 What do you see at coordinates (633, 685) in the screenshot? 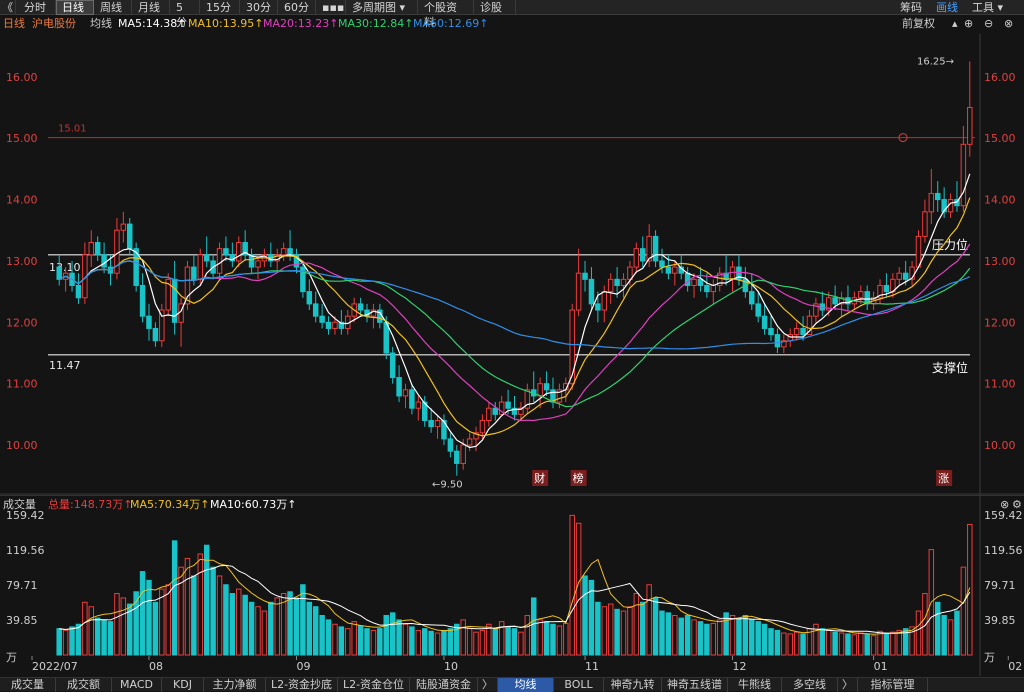
I see `indicator-tab-11: 神奇九转` at bounding box center [633, 685].